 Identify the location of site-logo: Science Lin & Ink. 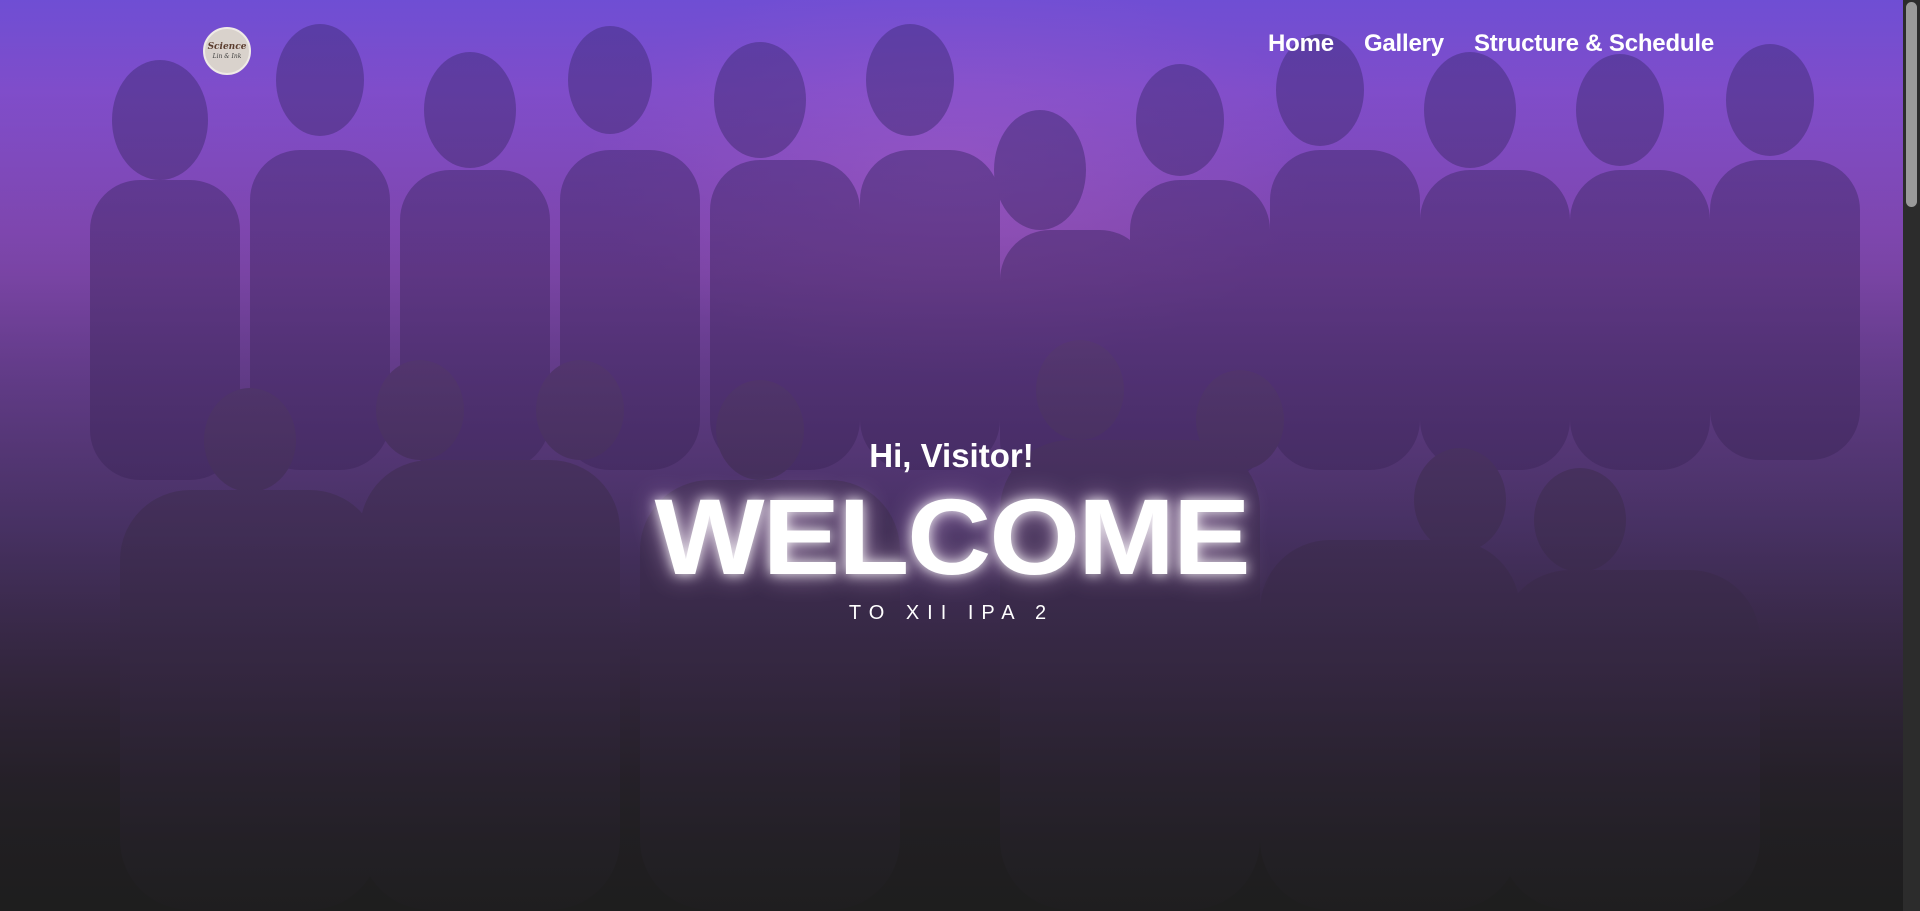
(227, 51).